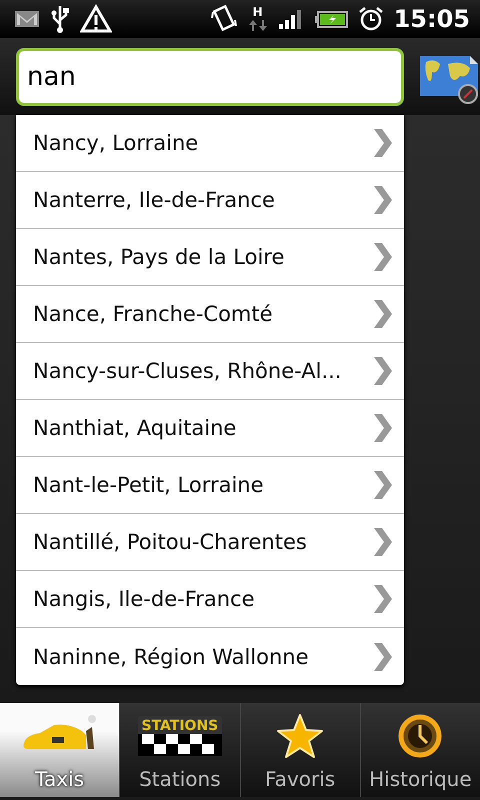  Describe the element at coordinates (258, 19) in the screenshot. I see `network-type: H` at that location.